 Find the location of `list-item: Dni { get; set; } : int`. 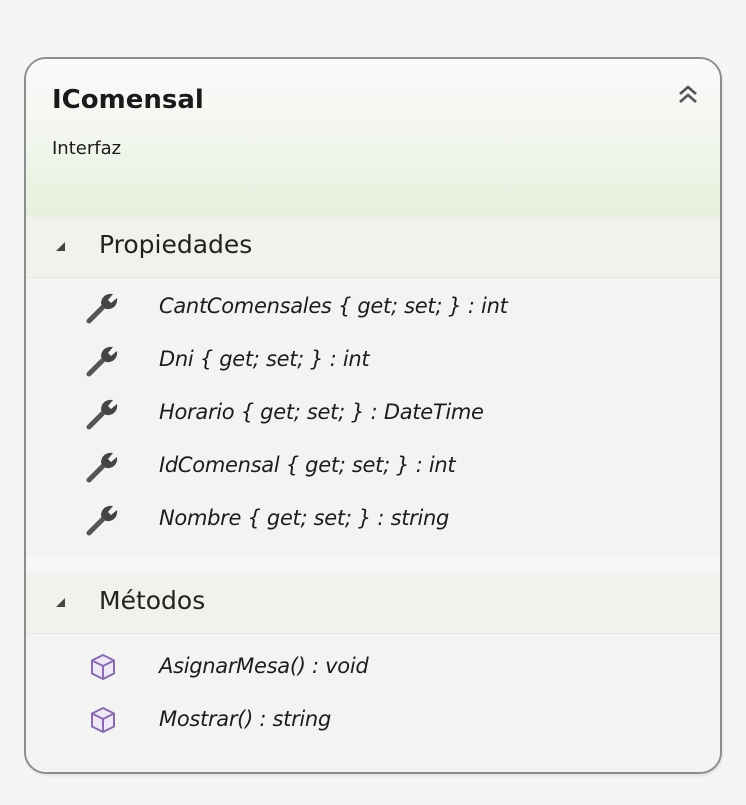

list-item: Dni { get; set; } : int is located at coordinates (373, 361).